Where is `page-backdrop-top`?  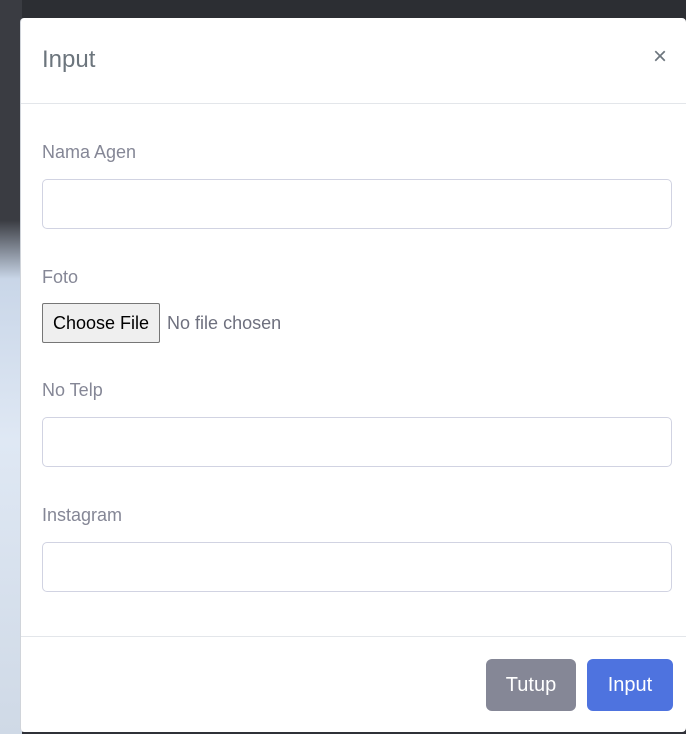
page-backdrop-top is located at coordinates (343, 10).